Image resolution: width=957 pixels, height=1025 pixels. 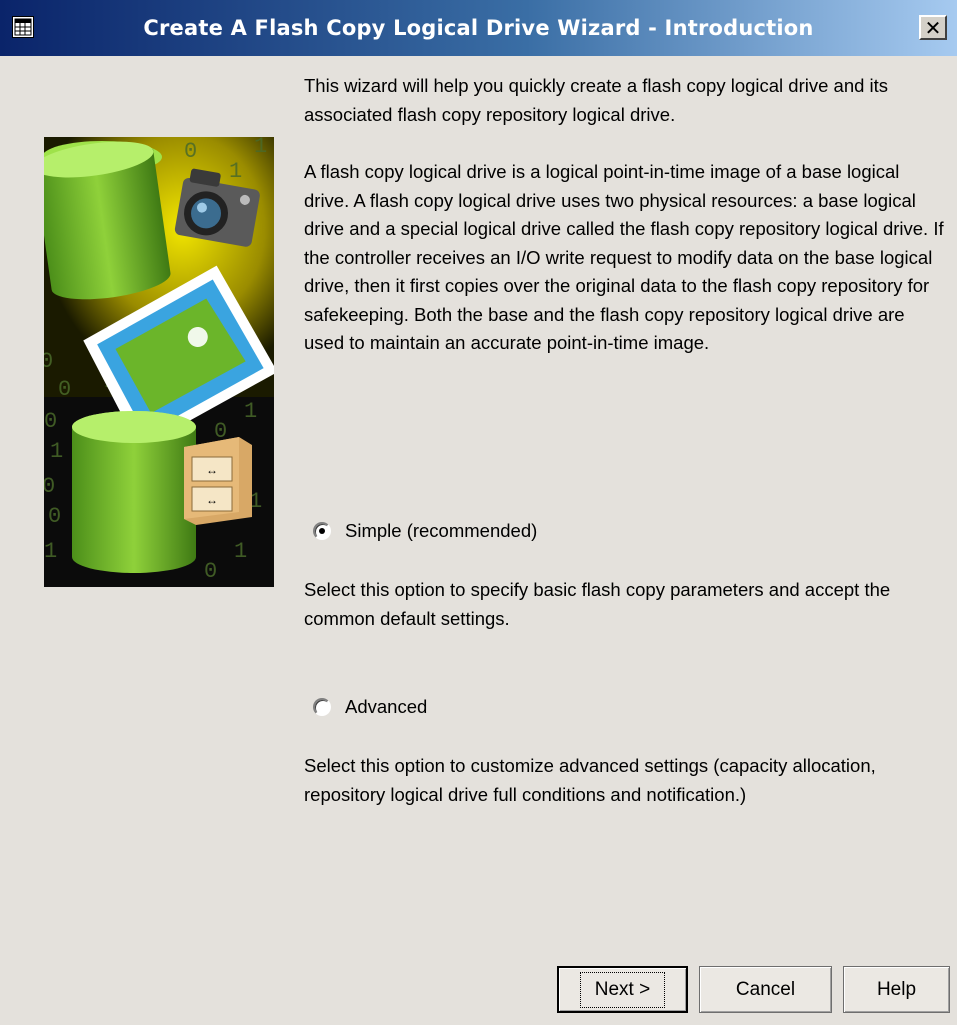 I want to click on cancel-button: Cancel, so click(x=765, y=989).